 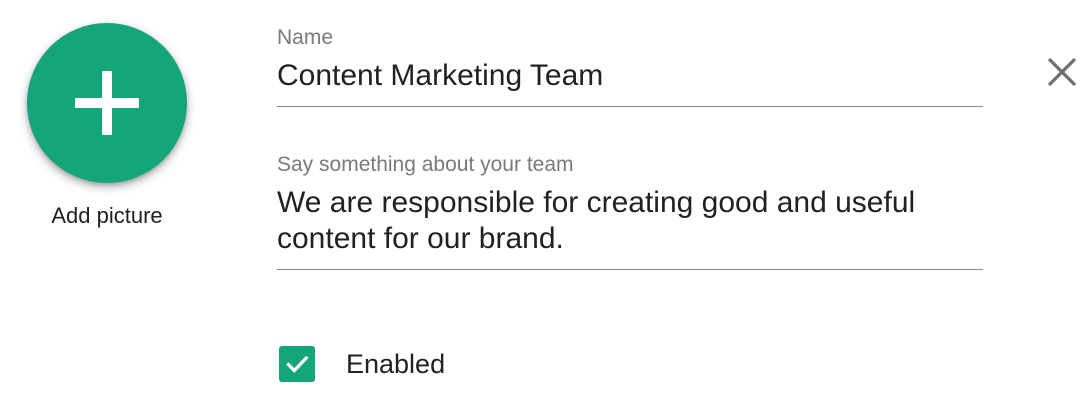 What do you see at coordinates (107, 216) in the screenshot?
I see `add-picture-label: Add picture` at bounding box center [107, 216].